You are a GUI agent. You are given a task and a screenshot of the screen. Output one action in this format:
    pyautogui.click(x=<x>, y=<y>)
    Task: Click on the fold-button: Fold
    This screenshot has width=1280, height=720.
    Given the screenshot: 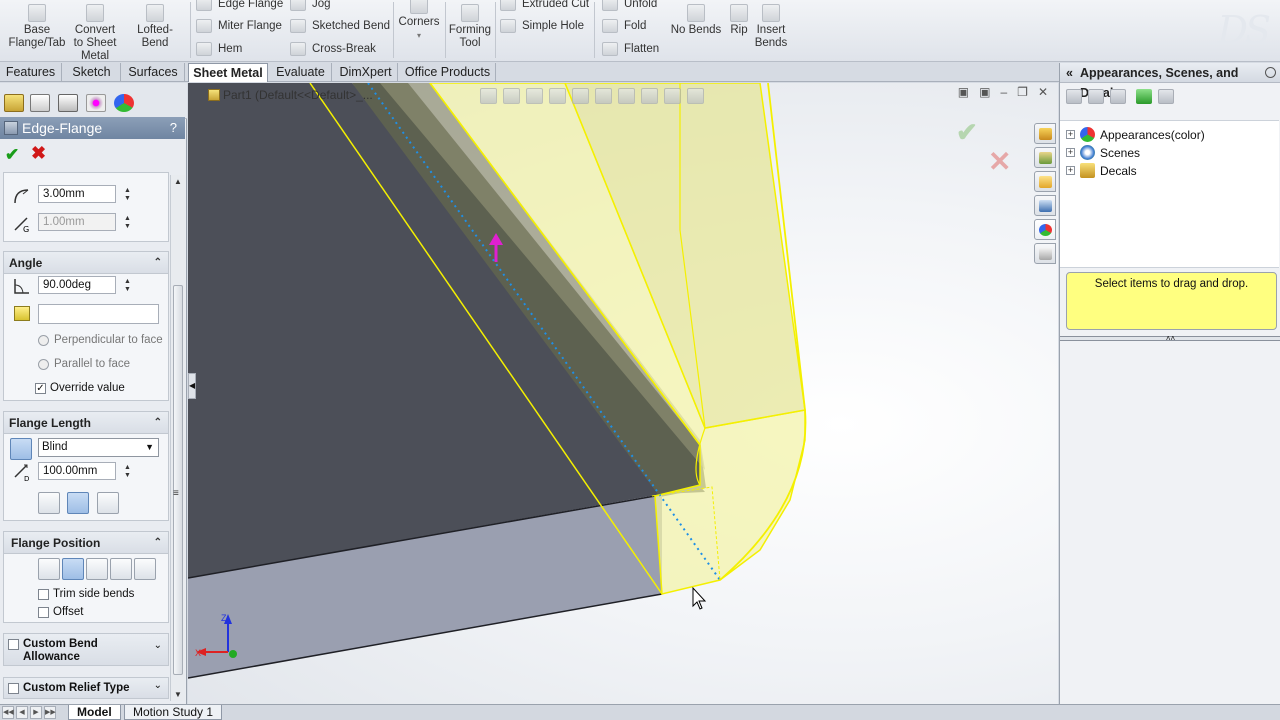 What is the action you would take?
    pyautogui.click(x=624, y=26)
    